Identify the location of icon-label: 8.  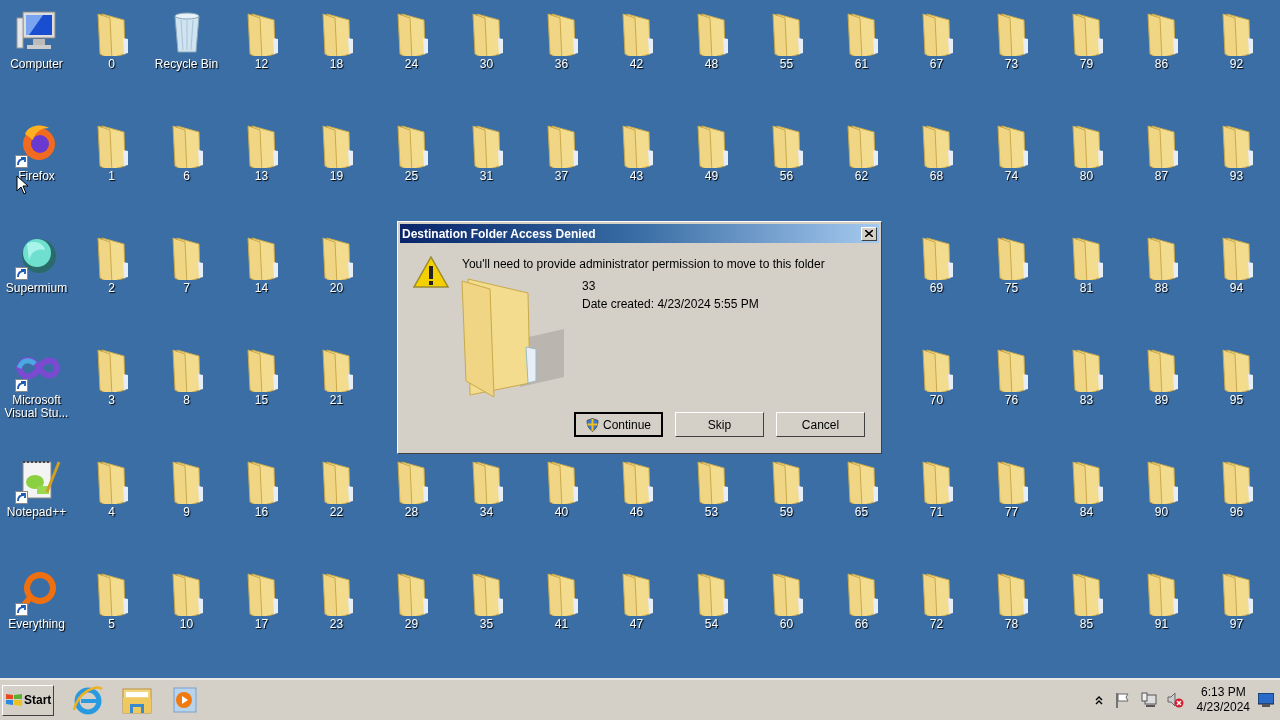
(186, 400).